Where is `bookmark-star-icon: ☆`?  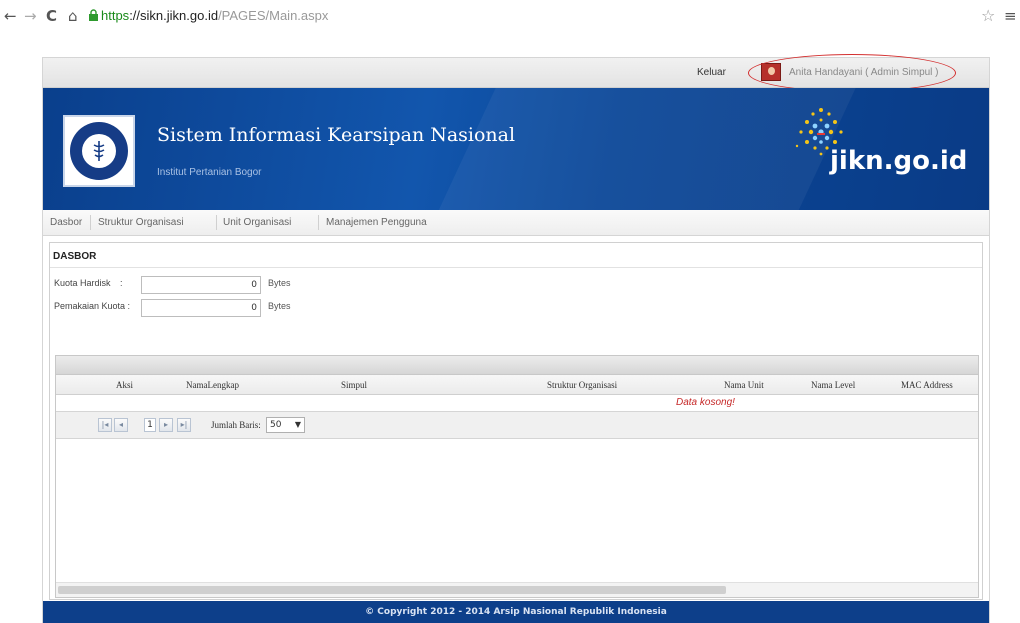
bookmark-star-icon: ☆ is located at coordinates (988, 15).